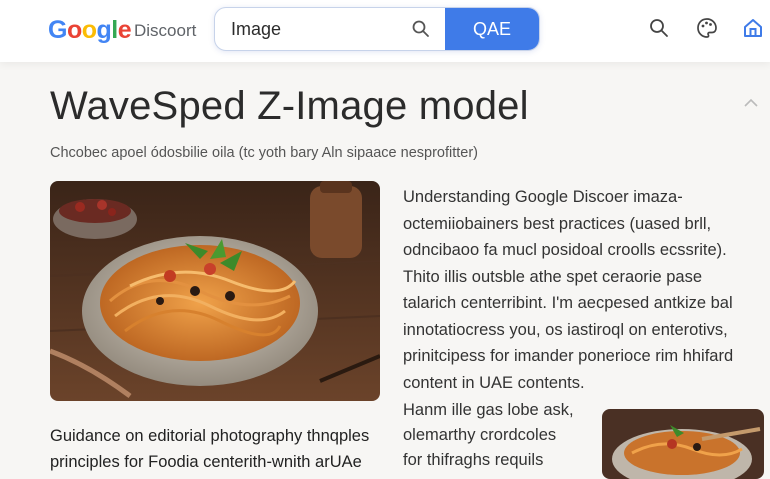  I want to click on google-logo: Google, so click(90, 30).